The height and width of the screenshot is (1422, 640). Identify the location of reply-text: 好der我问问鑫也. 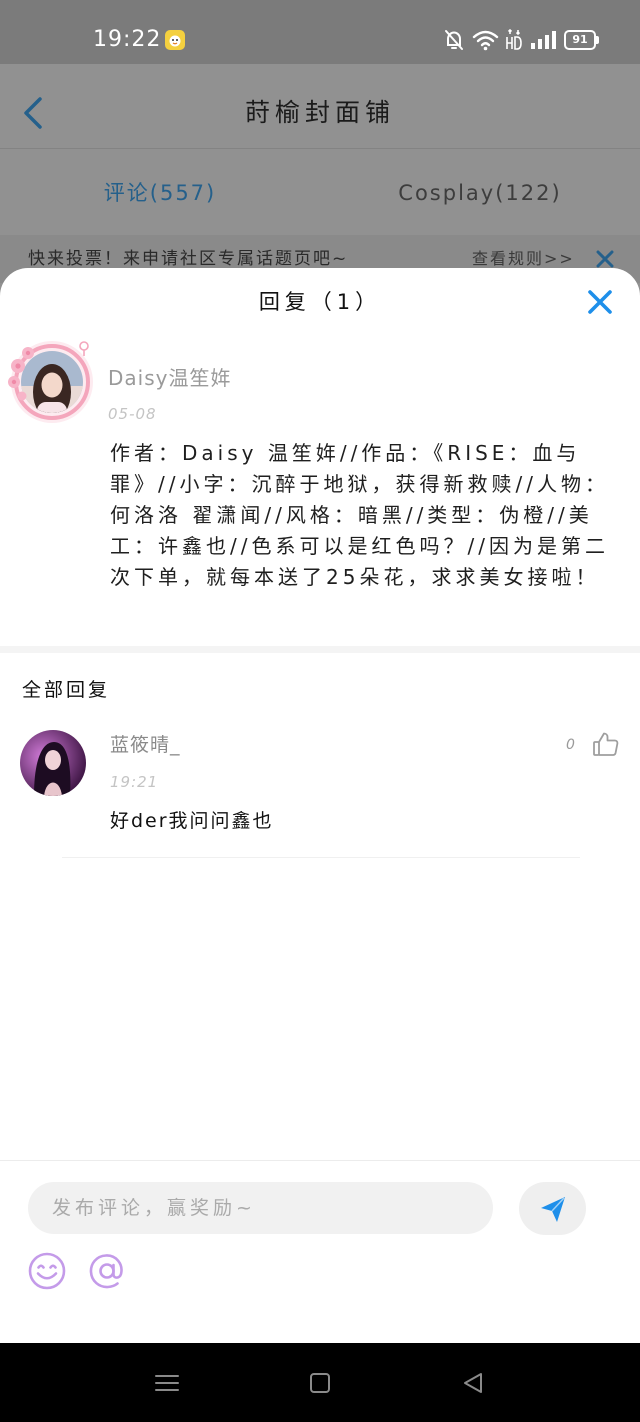
(192, 821).